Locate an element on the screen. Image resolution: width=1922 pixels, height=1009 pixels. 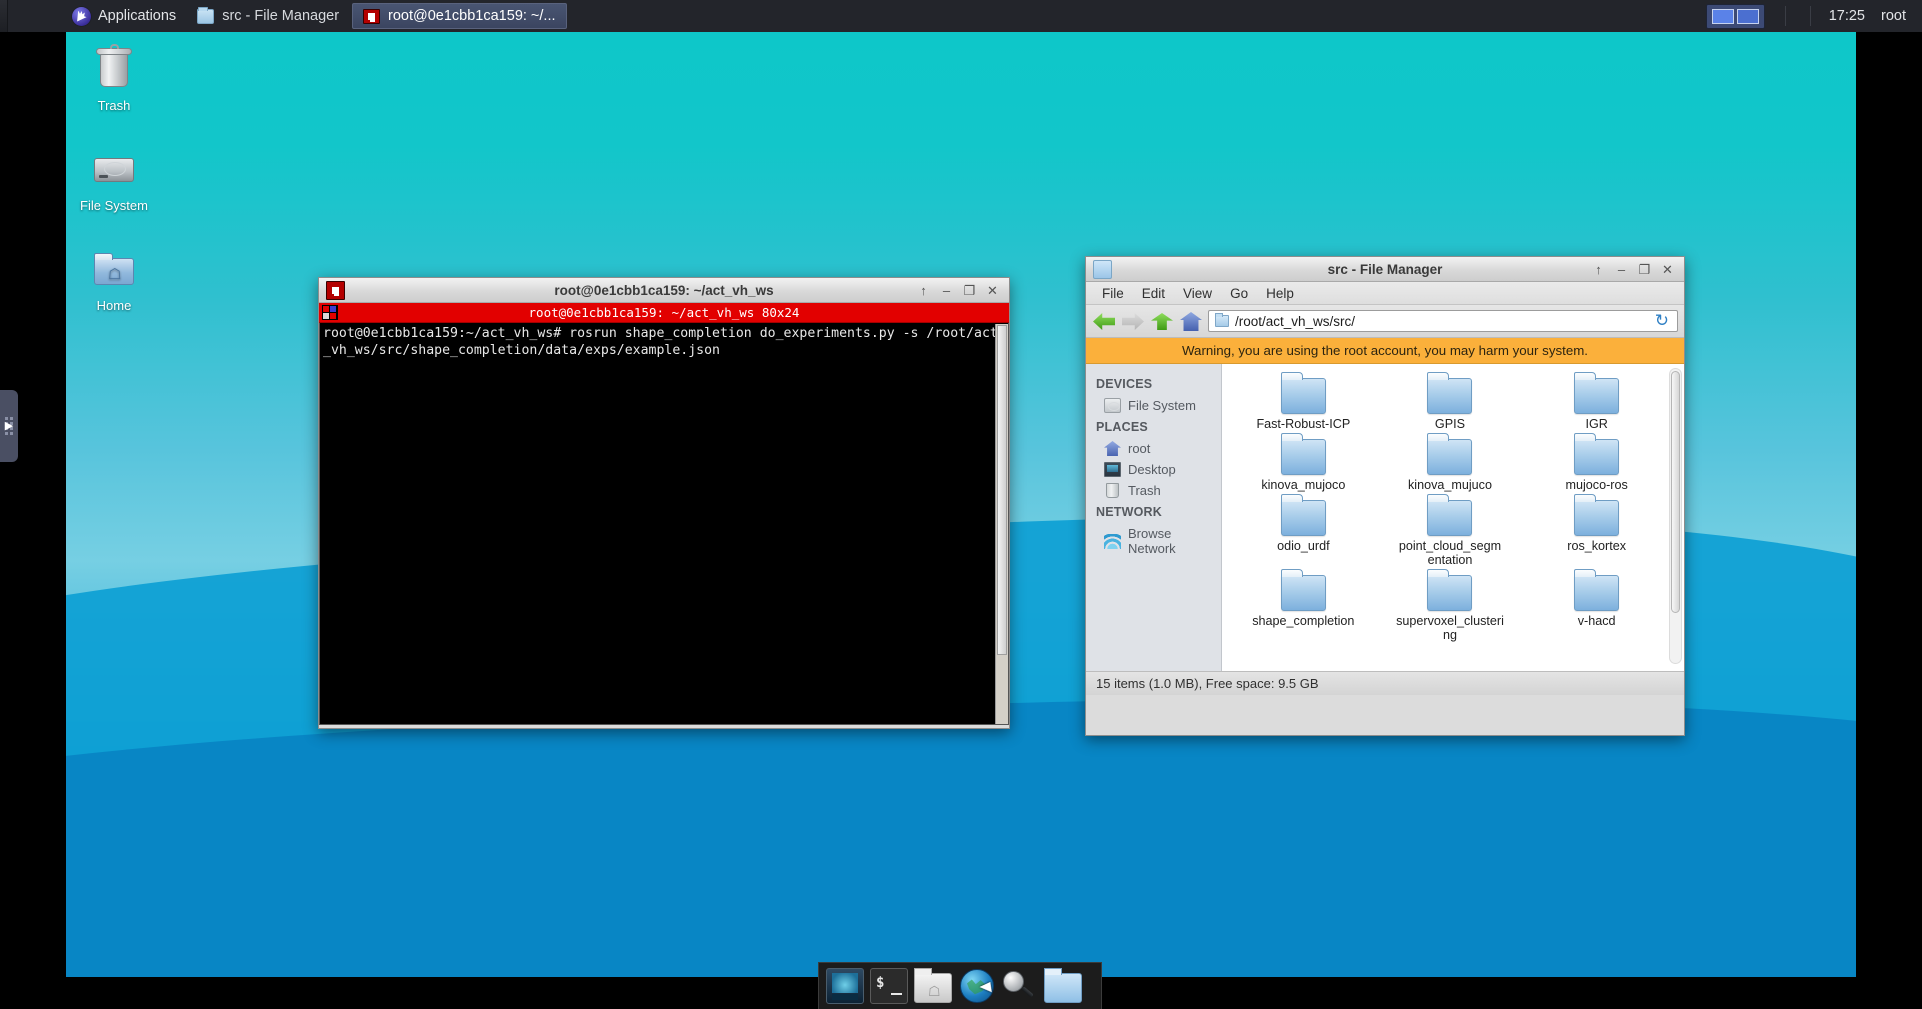
file-item-label: kinova_mujuco is located at coordinates (1449, 485).